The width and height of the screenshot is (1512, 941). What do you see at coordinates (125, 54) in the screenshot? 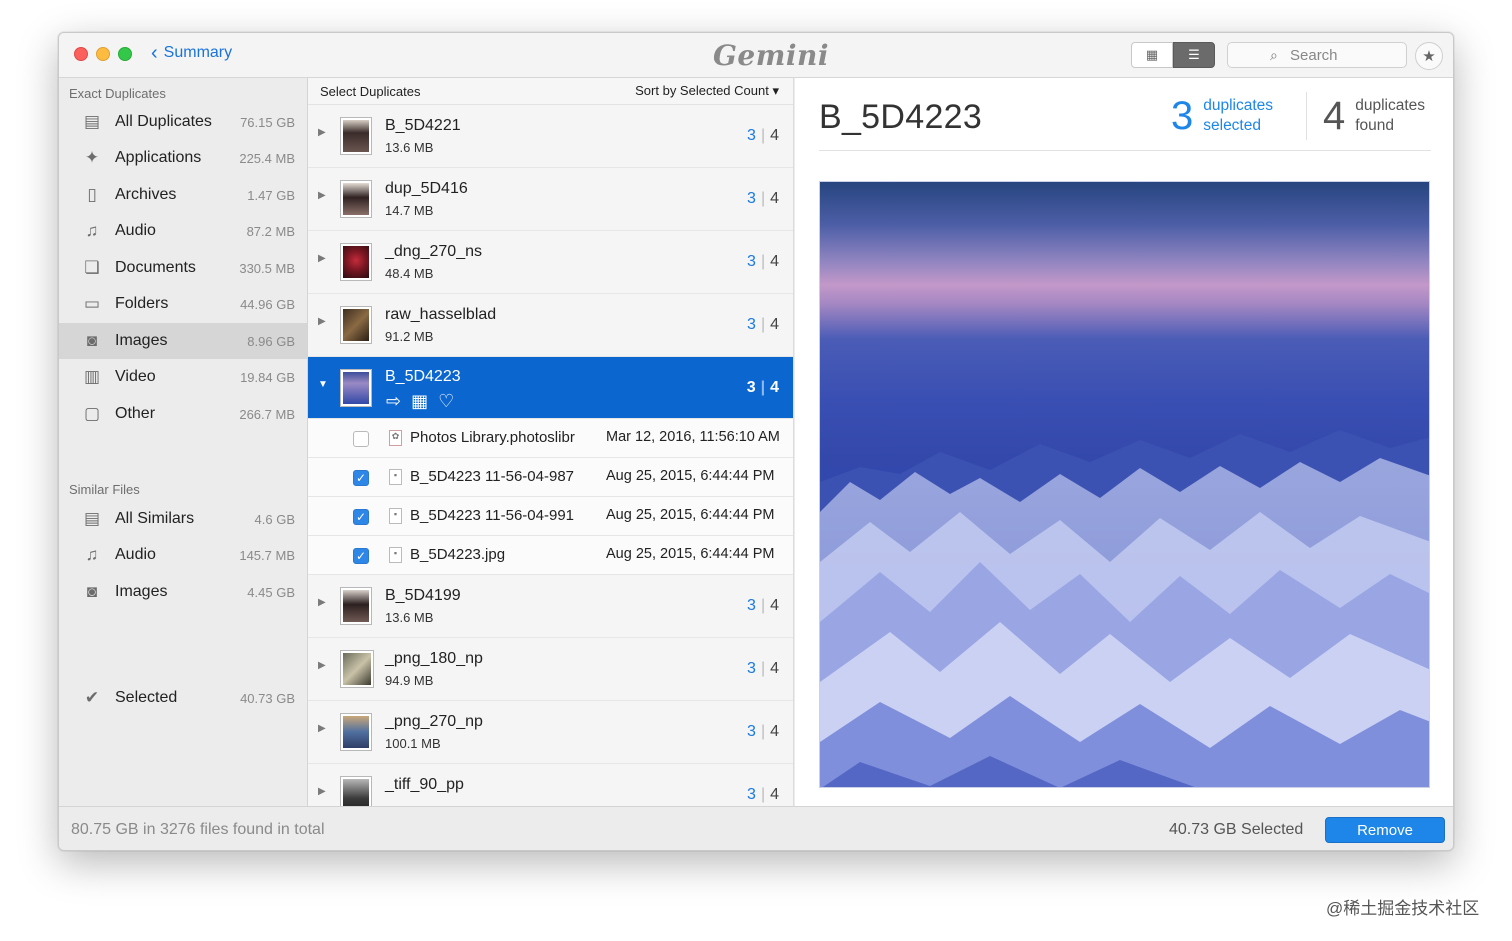
I see `zoom-window-button` at bounding box center [125, 54].